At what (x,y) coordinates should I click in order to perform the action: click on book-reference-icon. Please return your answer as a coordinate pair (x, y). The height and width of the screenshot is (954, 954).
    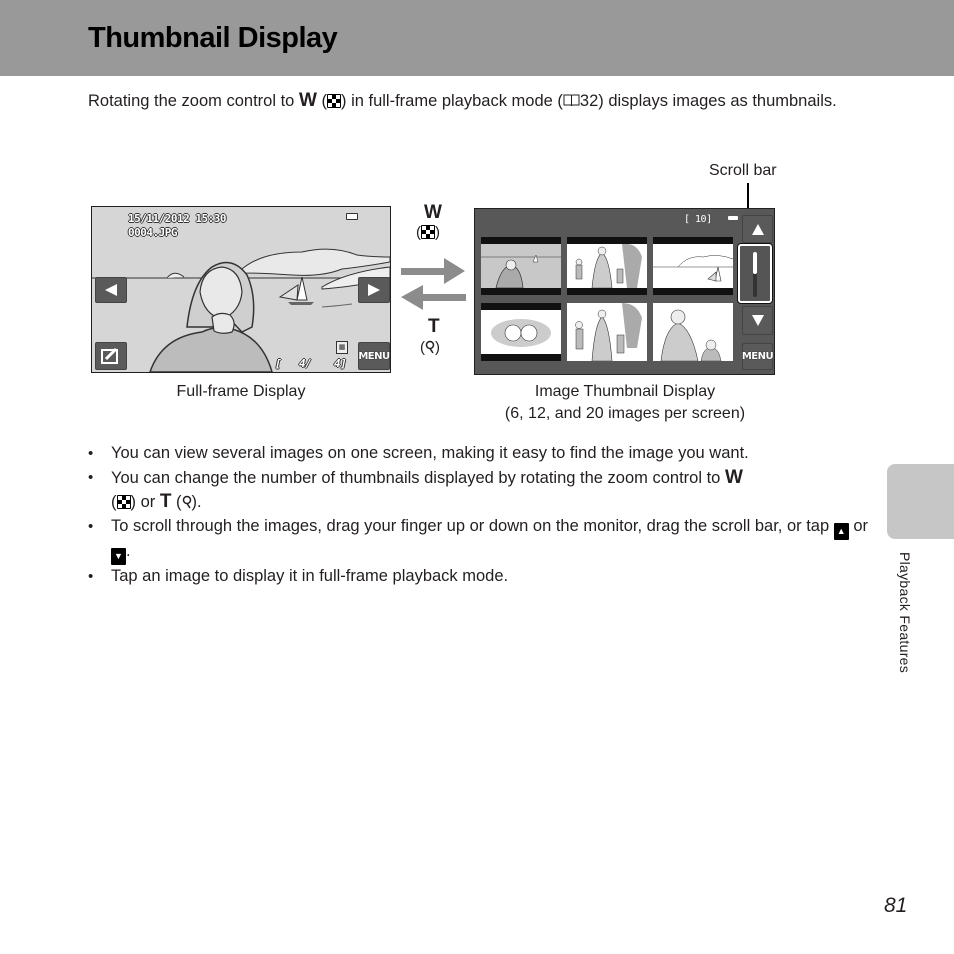
    Looking at the image, I should click on (571, 100).